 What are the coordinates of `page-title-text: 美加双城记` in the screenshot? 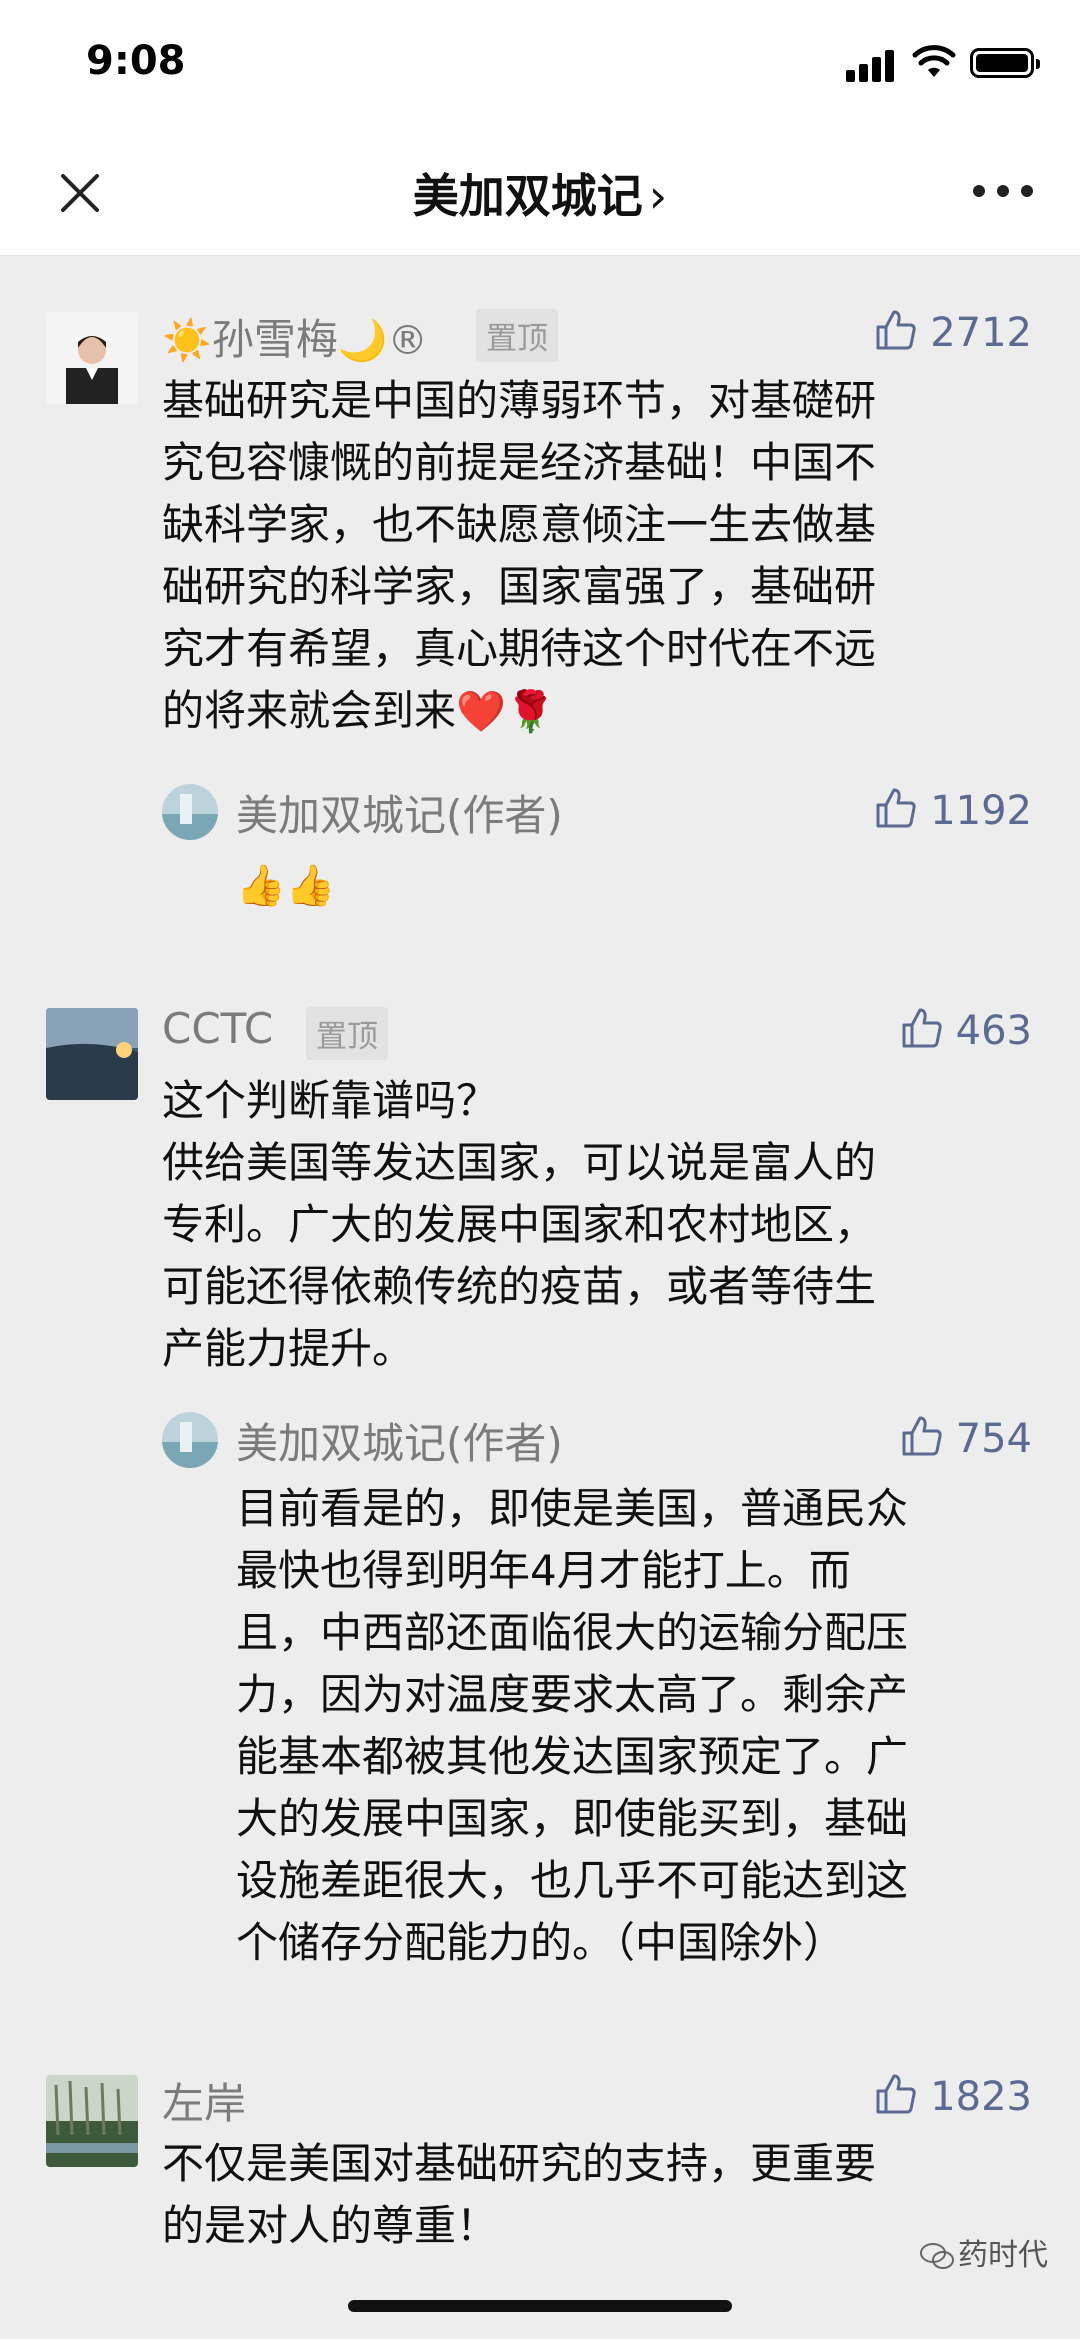 It's located at (527, 196).